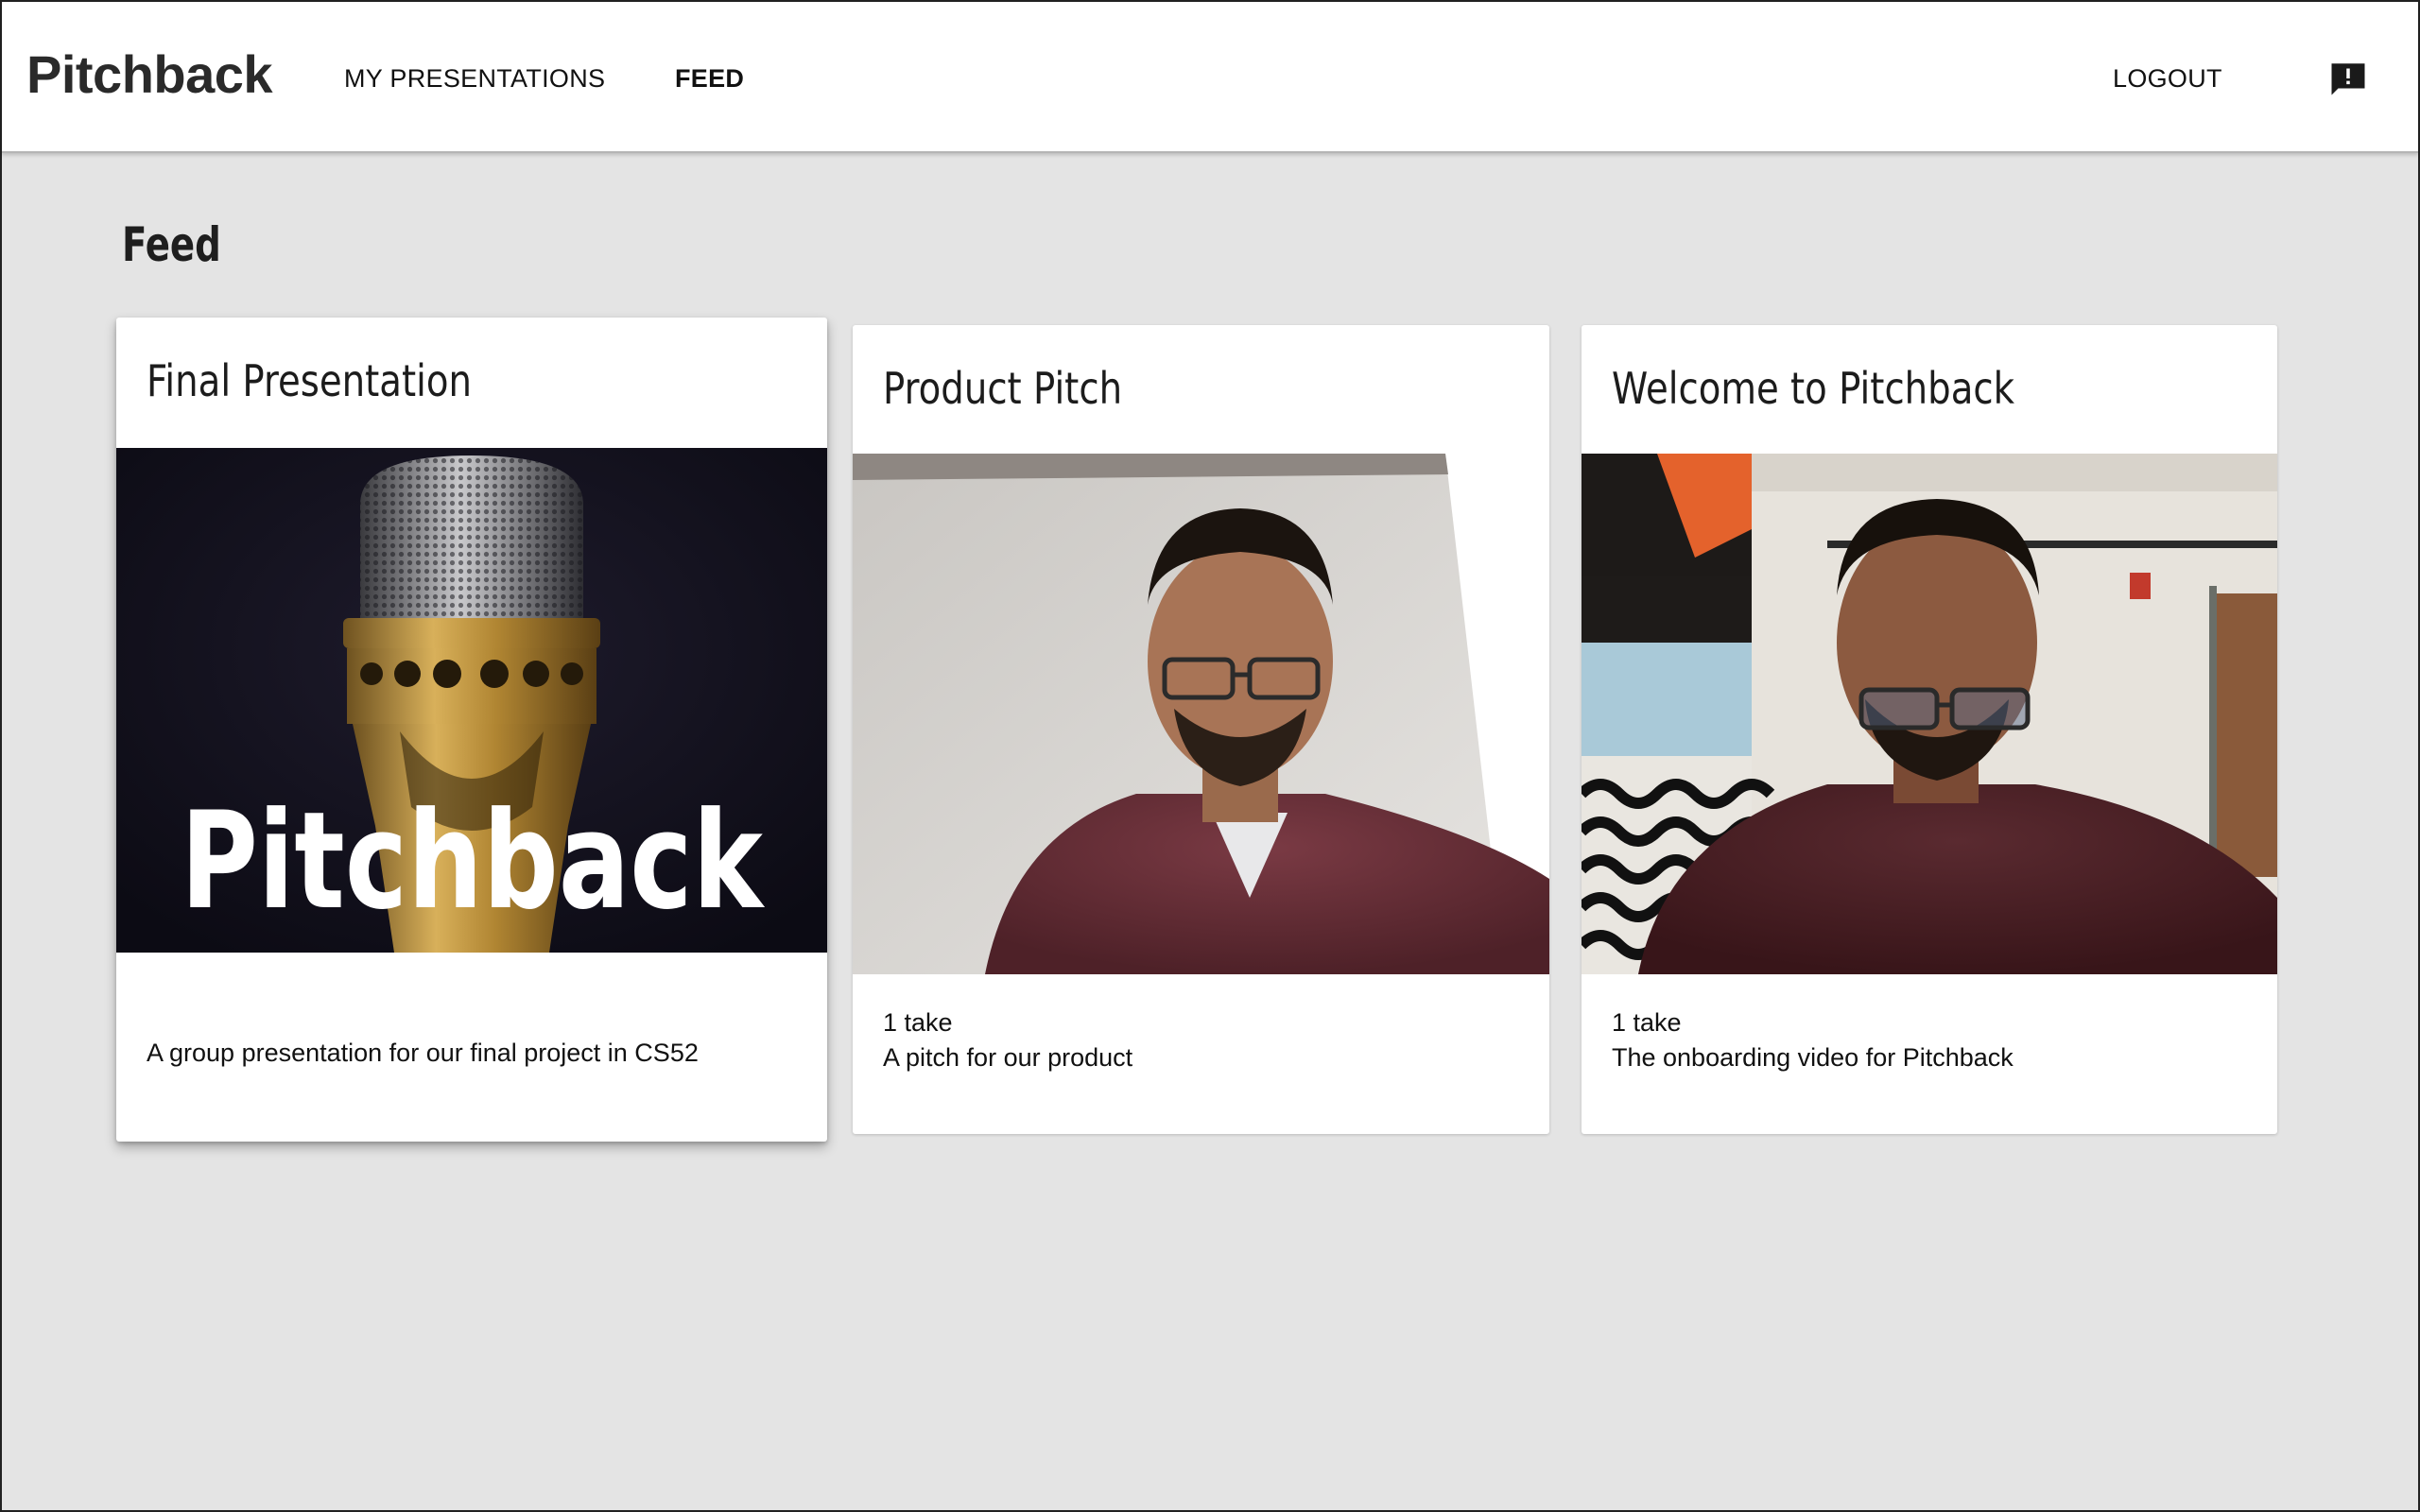  I want to click on card-thumbnail: Pitchback, so click(471, 700).